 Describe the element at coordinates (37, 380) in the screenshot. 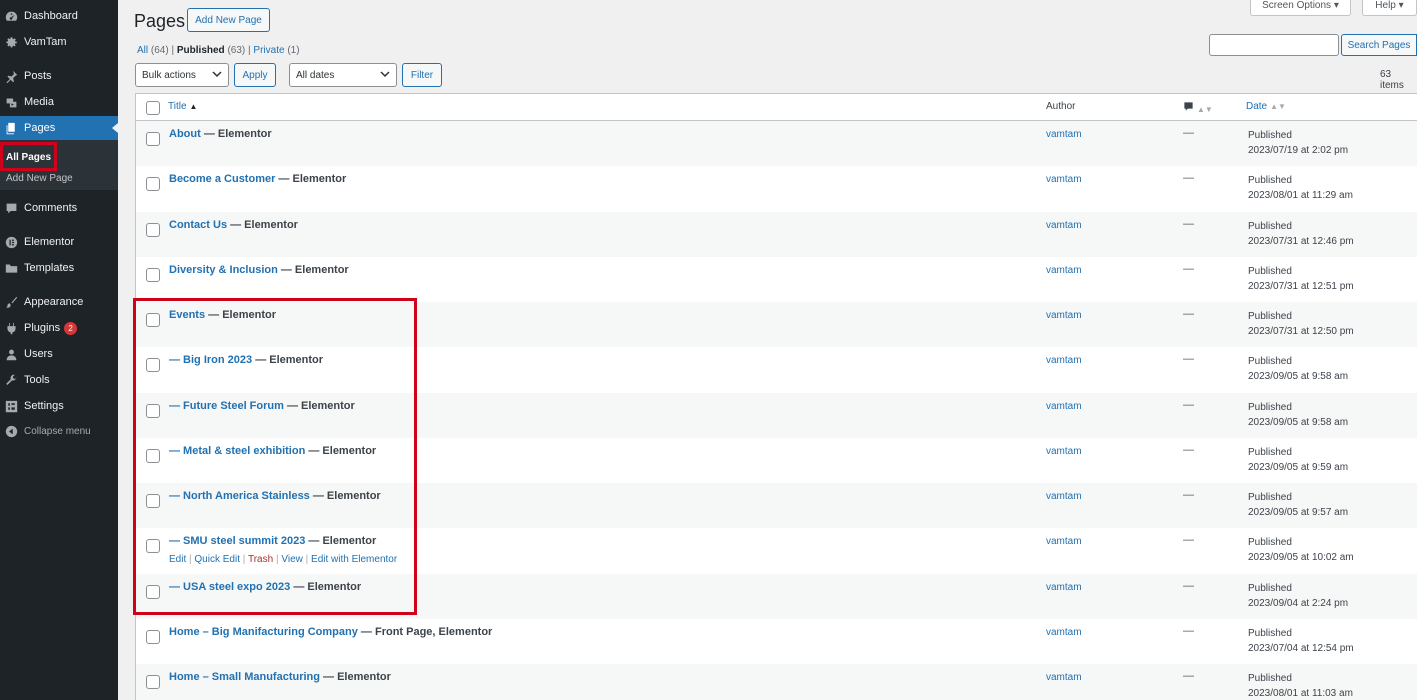

I see `sidebar-item-label: Tools` at that location.